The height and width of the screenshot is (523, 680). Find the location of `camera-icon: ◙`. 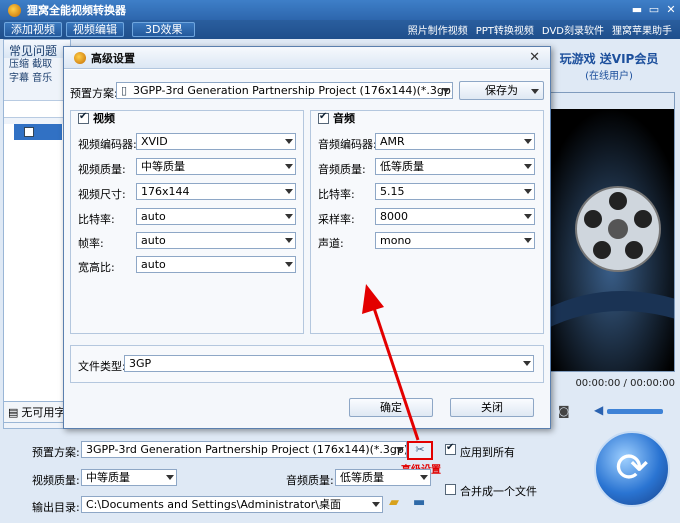

camera-icon: ◙ is located at coordinates (564, 411).